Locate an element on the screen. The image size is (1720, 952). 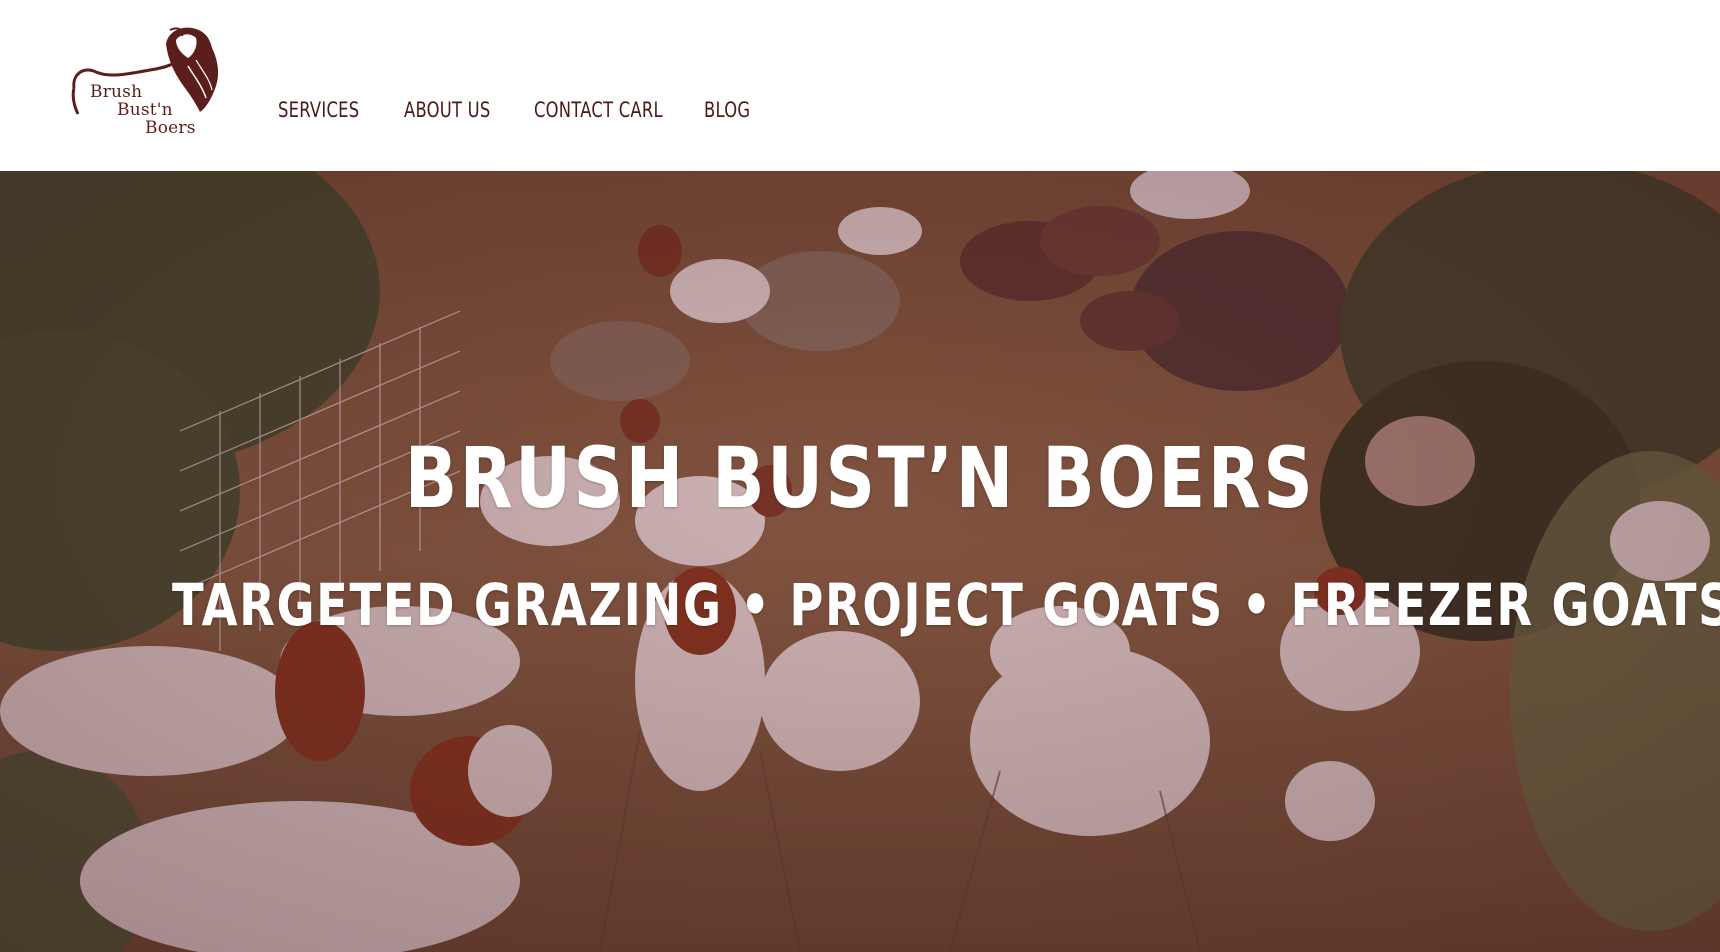
hero-title: BRUSH BUST’N BOERS is located at coordinates (860, 478).